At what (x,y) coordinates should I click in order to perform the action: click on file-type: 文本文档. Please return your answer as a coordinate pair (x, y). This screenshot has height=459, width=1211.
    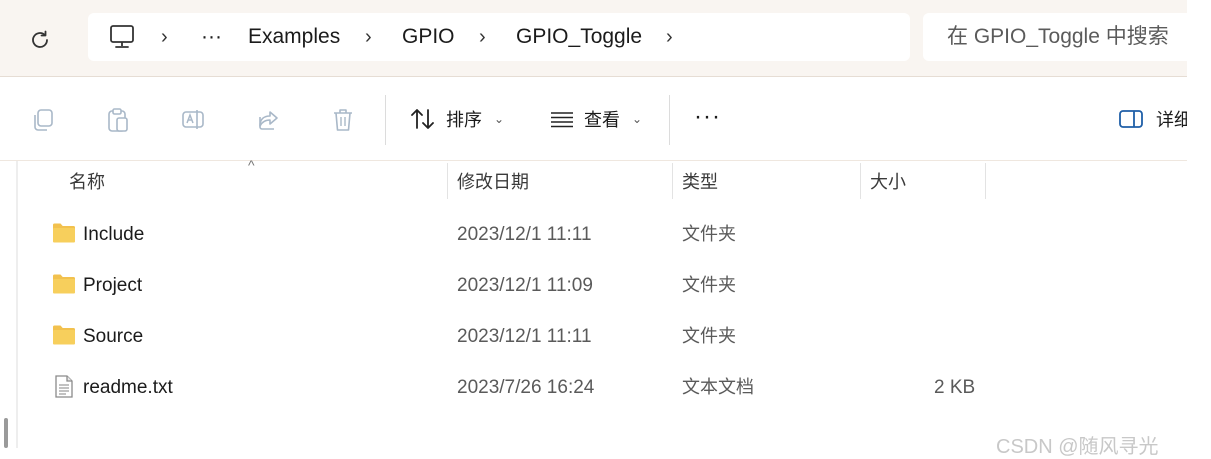
    Looking at the image, I should click on (718, 387).